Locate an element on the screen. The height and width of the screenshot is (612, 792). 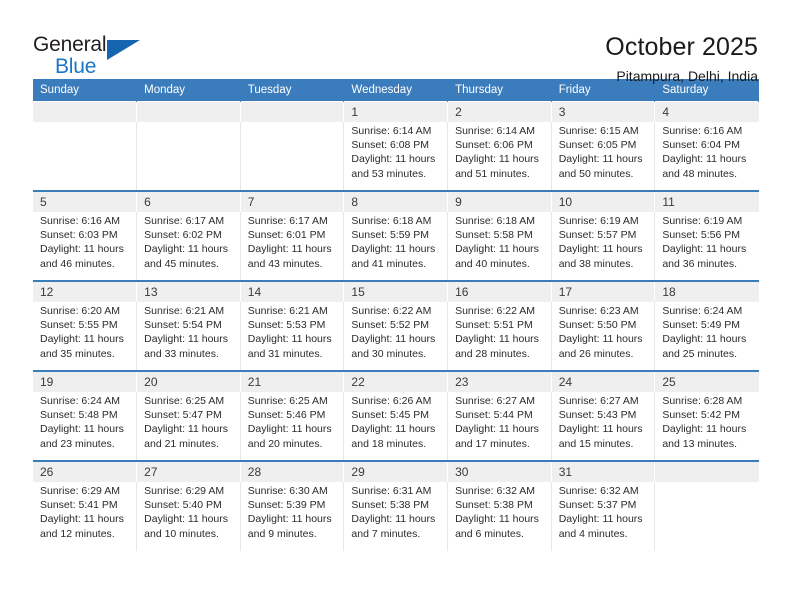
day-info-line: Sunrise: 6:16 AM is located at coordinates (80, 221).